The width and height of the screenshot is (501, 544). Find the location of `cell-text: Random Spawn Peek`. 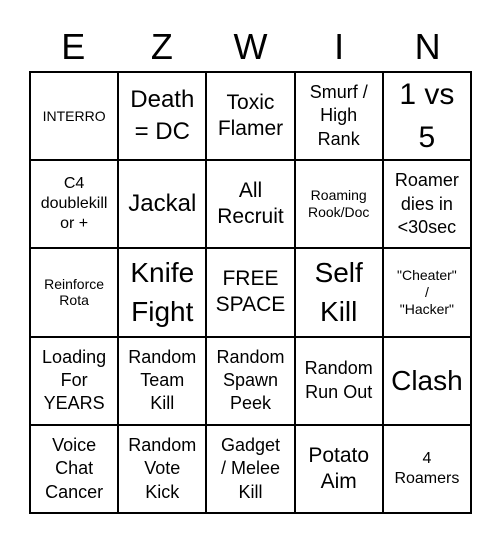

cell-text: Random Spawn Peek is located at coordinates (250, 380).